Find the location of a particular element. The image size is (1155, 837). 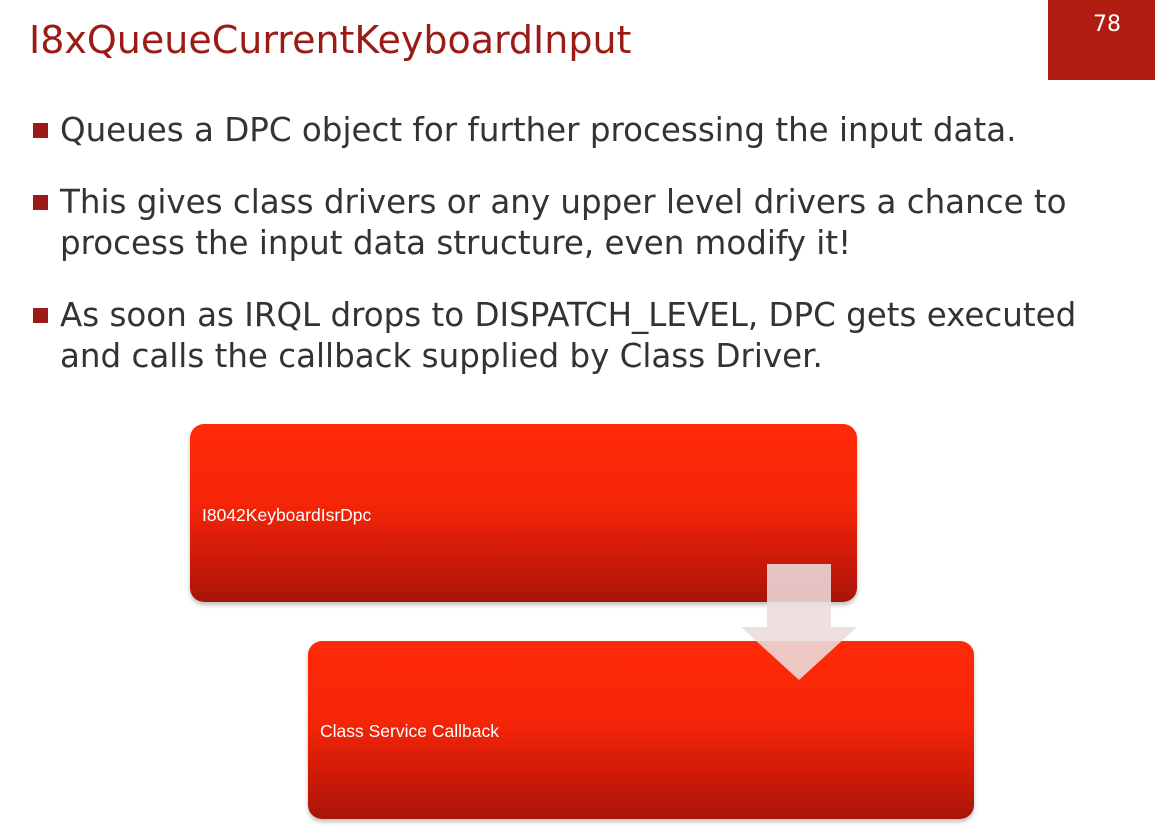

page-number-badge: 78 is located at coordinates (1101, 40).